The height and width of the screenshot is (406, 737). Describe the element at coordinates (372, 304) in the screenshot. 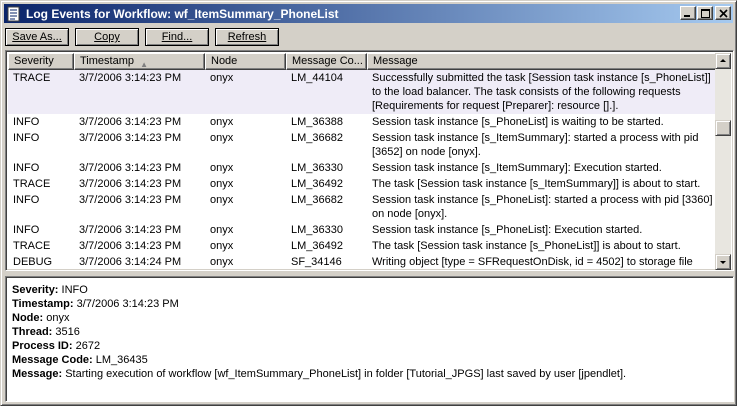

I see `detail-timestamp: Timestamp: 3/7/2006 3:14:23 PM` at that location.